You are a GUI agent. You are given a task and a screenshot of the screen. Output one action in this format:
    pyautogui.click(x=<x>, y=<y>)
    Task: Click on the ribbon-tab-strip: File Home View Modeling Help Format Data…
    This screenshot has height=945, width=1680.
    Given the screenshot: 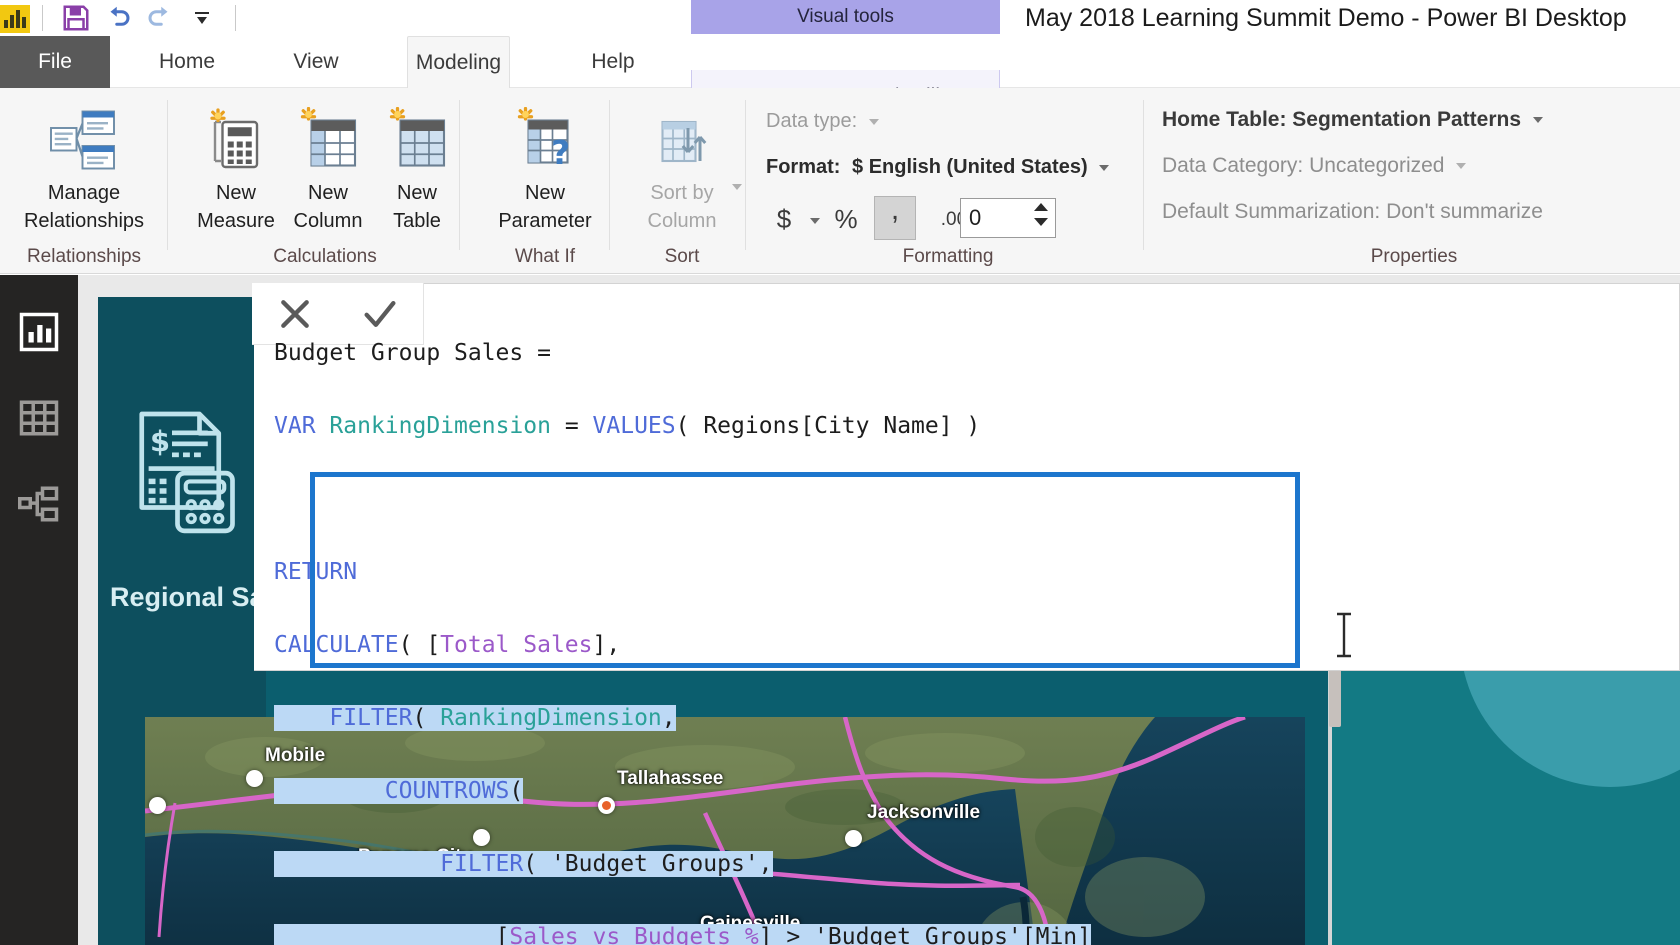 What is the action you would take?
    pyautogui.click(x=840, y=80)
    